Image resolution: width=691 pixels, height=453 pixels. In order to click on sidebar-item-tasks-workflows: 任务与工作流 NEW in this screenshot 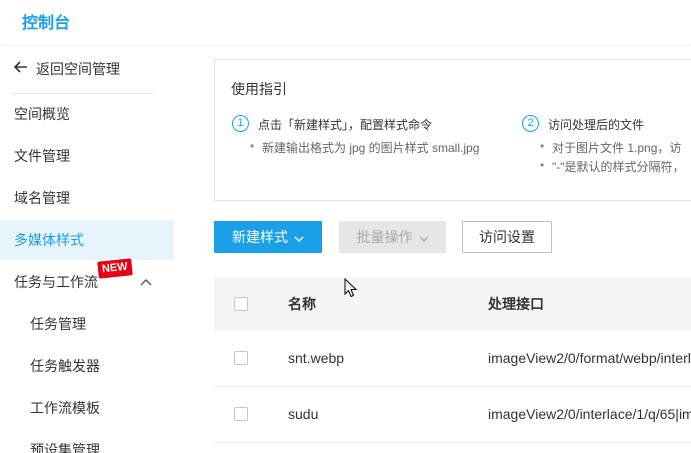, I will do `click(87, 280)`.